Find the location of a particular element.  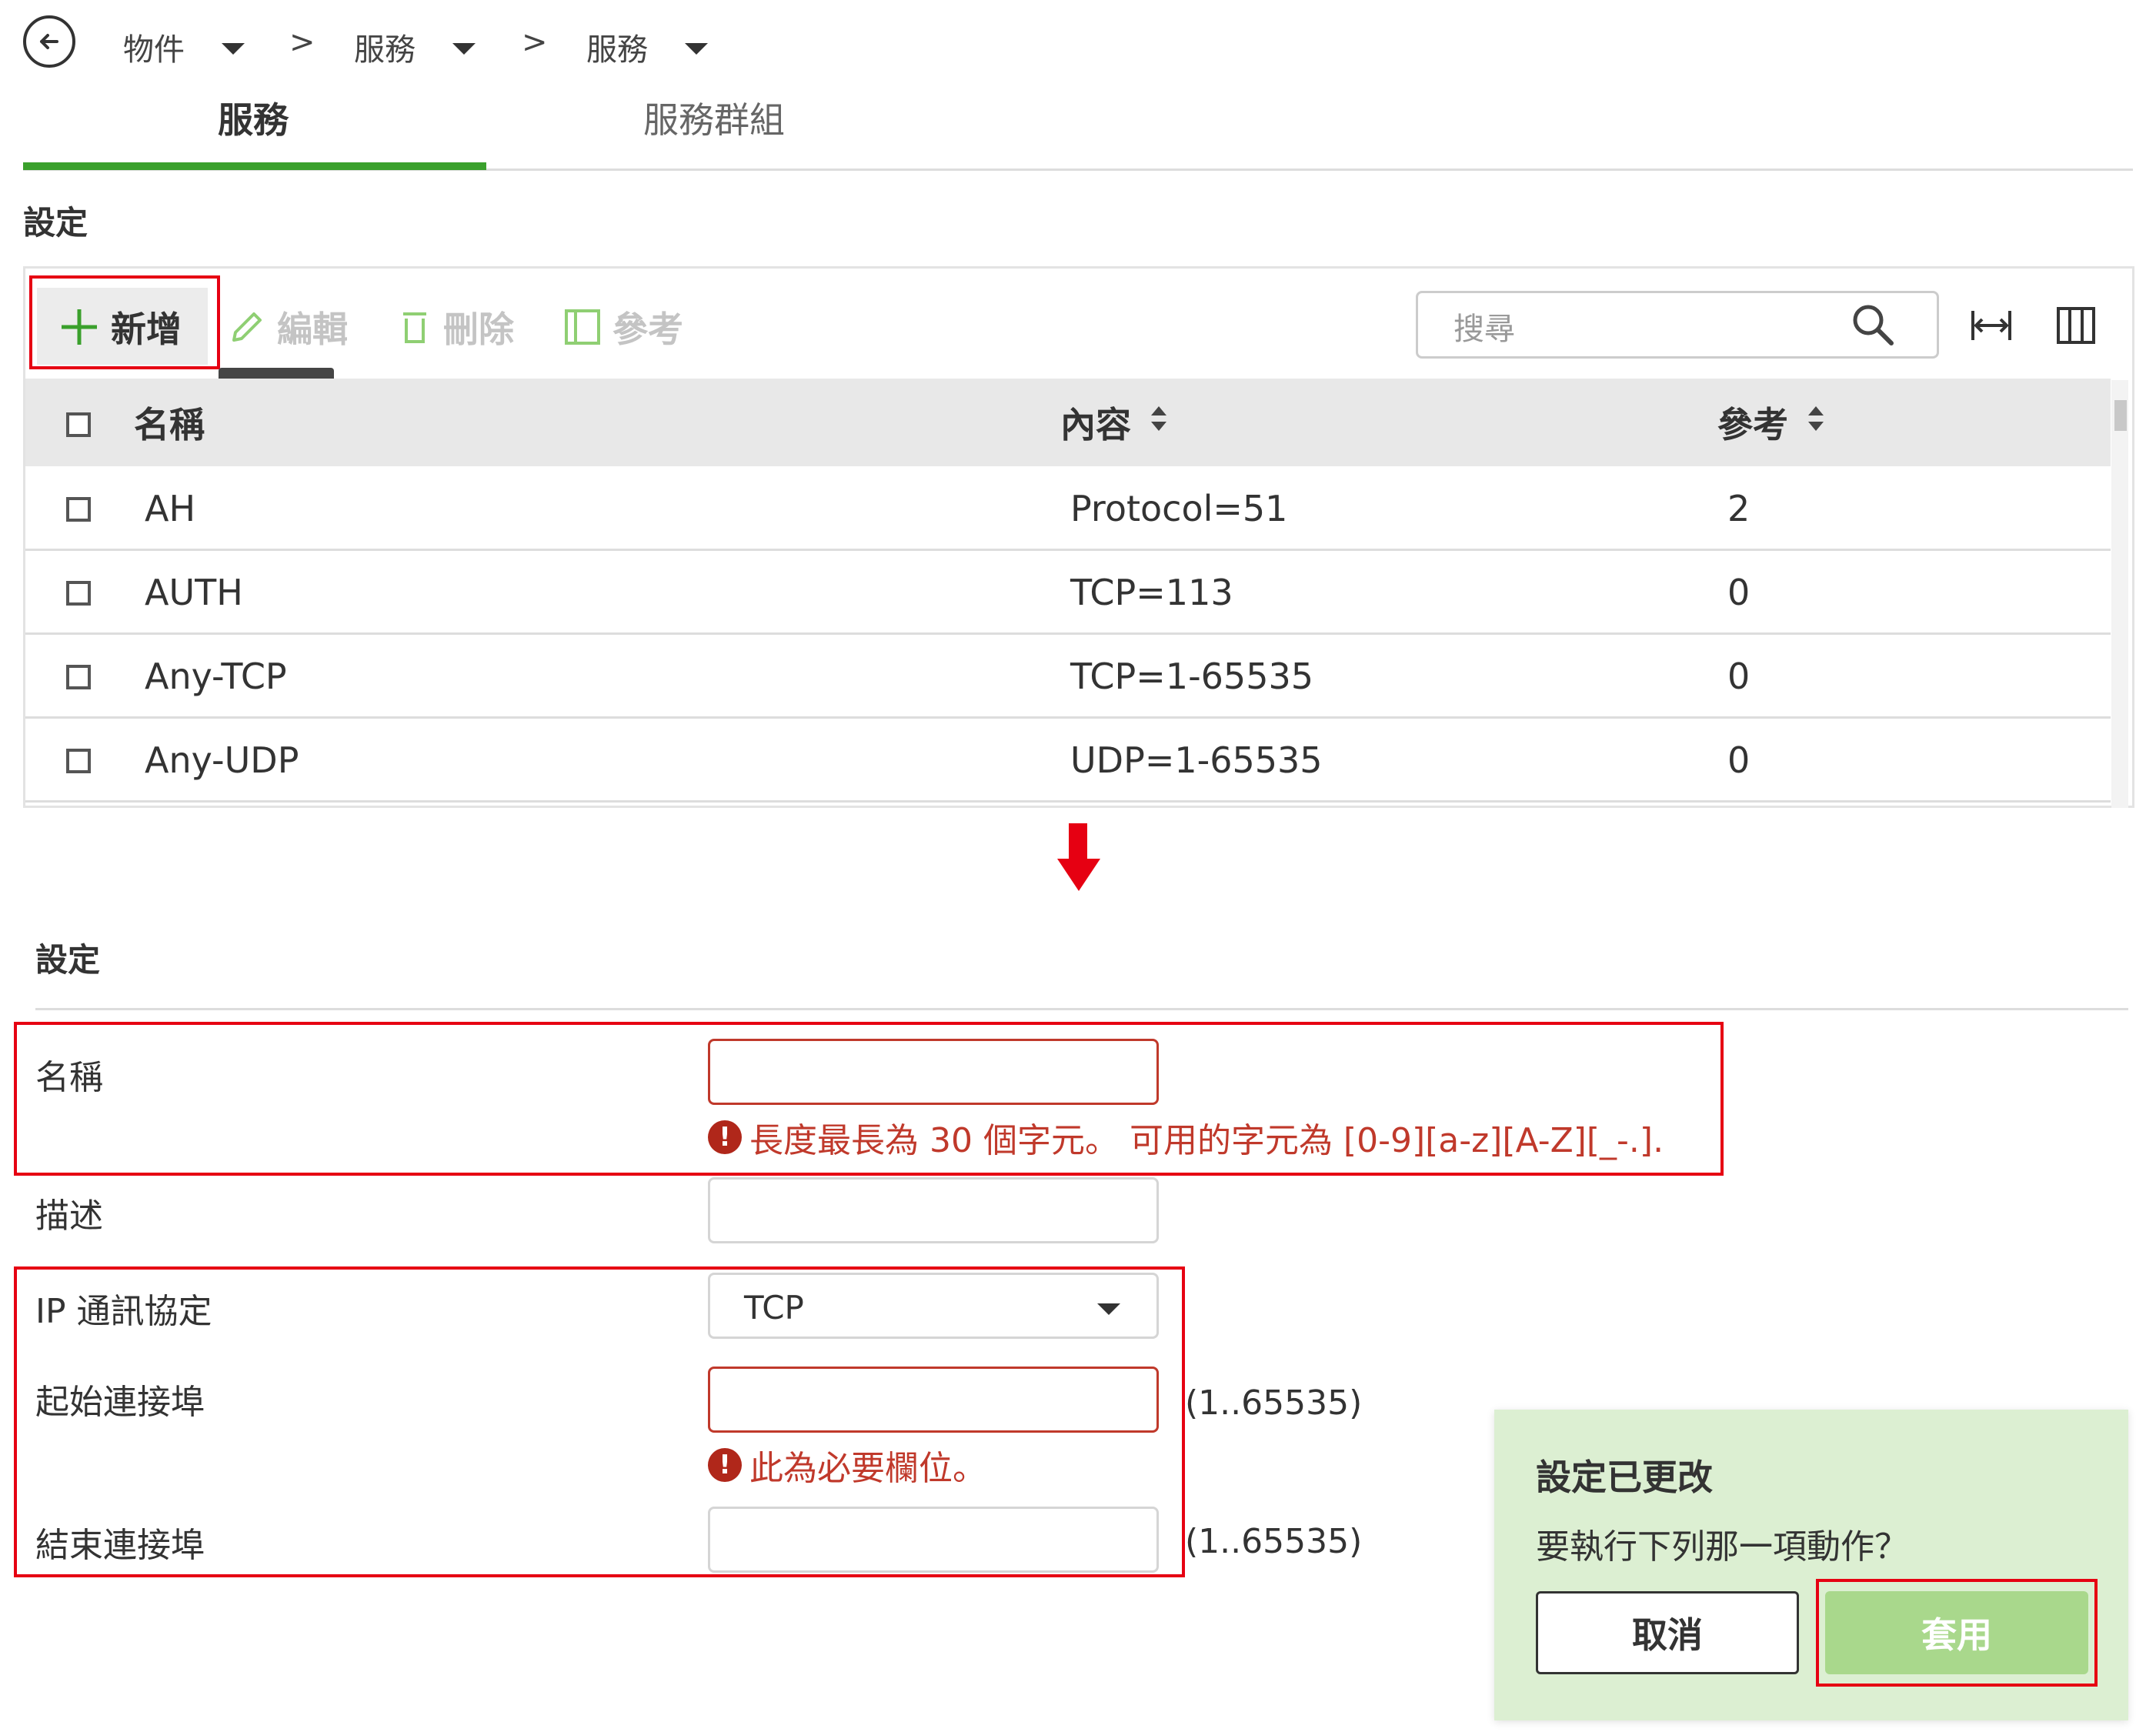

pencil-icon is located at coordinates (247, 327).